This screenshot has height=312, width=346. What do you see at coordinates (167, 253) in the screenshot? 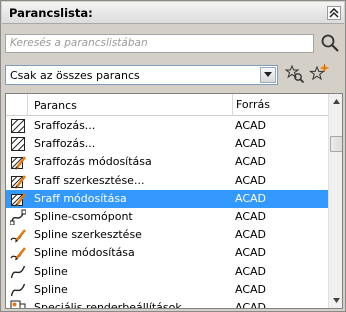
I see `table-row: Spline módosítása ACAD` at bounding box center [167, 253].